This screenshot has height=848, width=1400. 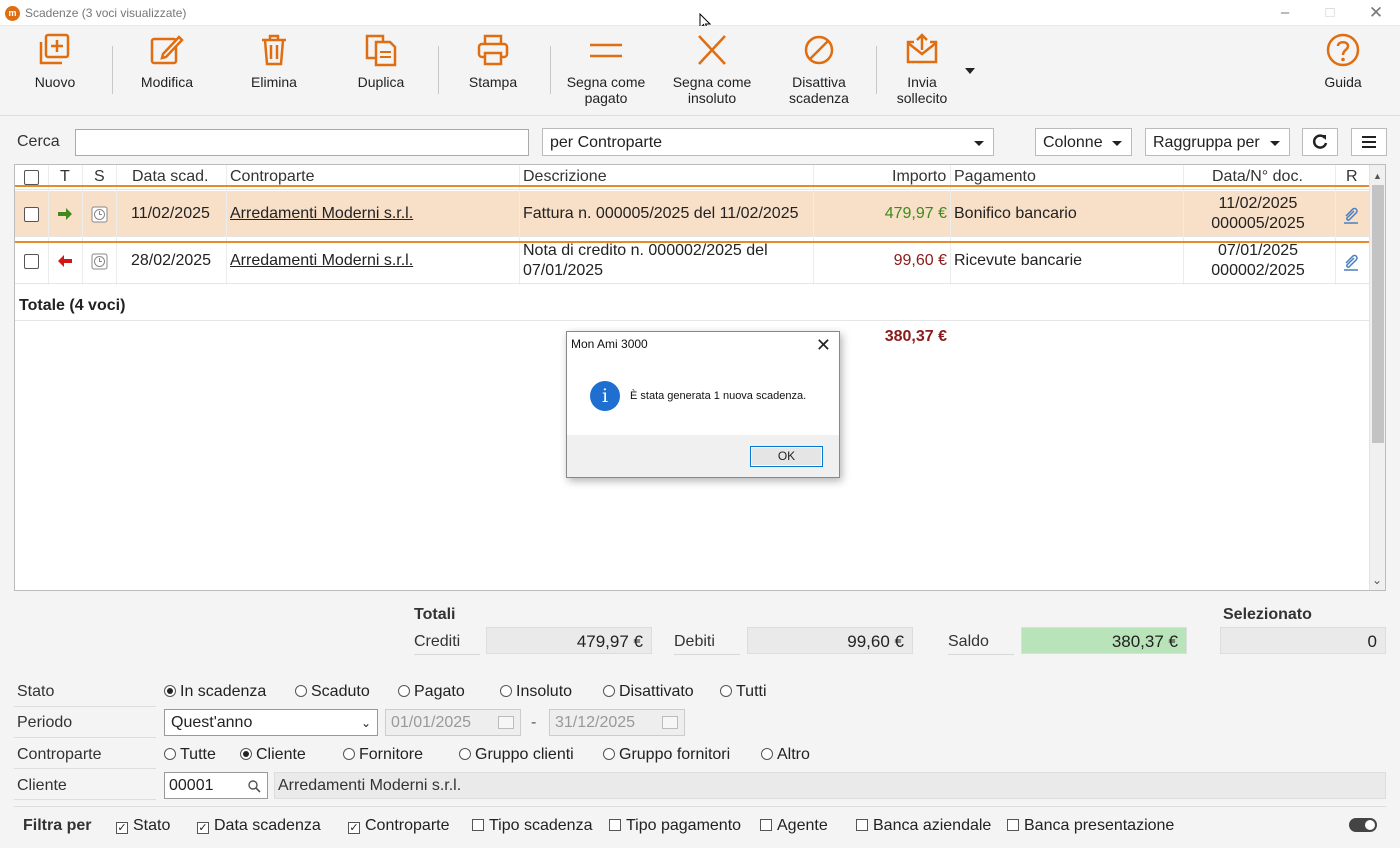 I want to click on search-input, so click(x=302, y=142).